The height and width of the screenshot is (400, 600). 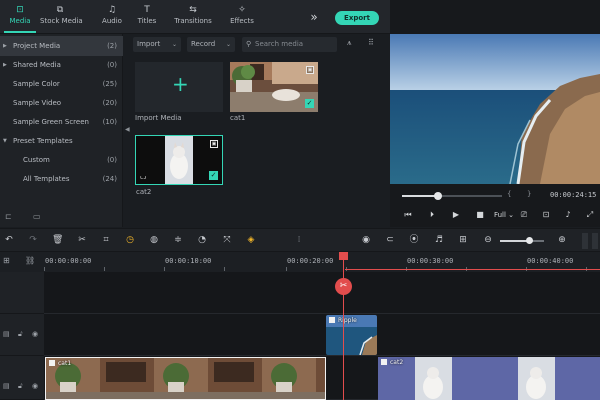 What do you see at coordinates (343, 256) in the screenshot?
I see `playhead-handle` at bounding box center [343, 256].